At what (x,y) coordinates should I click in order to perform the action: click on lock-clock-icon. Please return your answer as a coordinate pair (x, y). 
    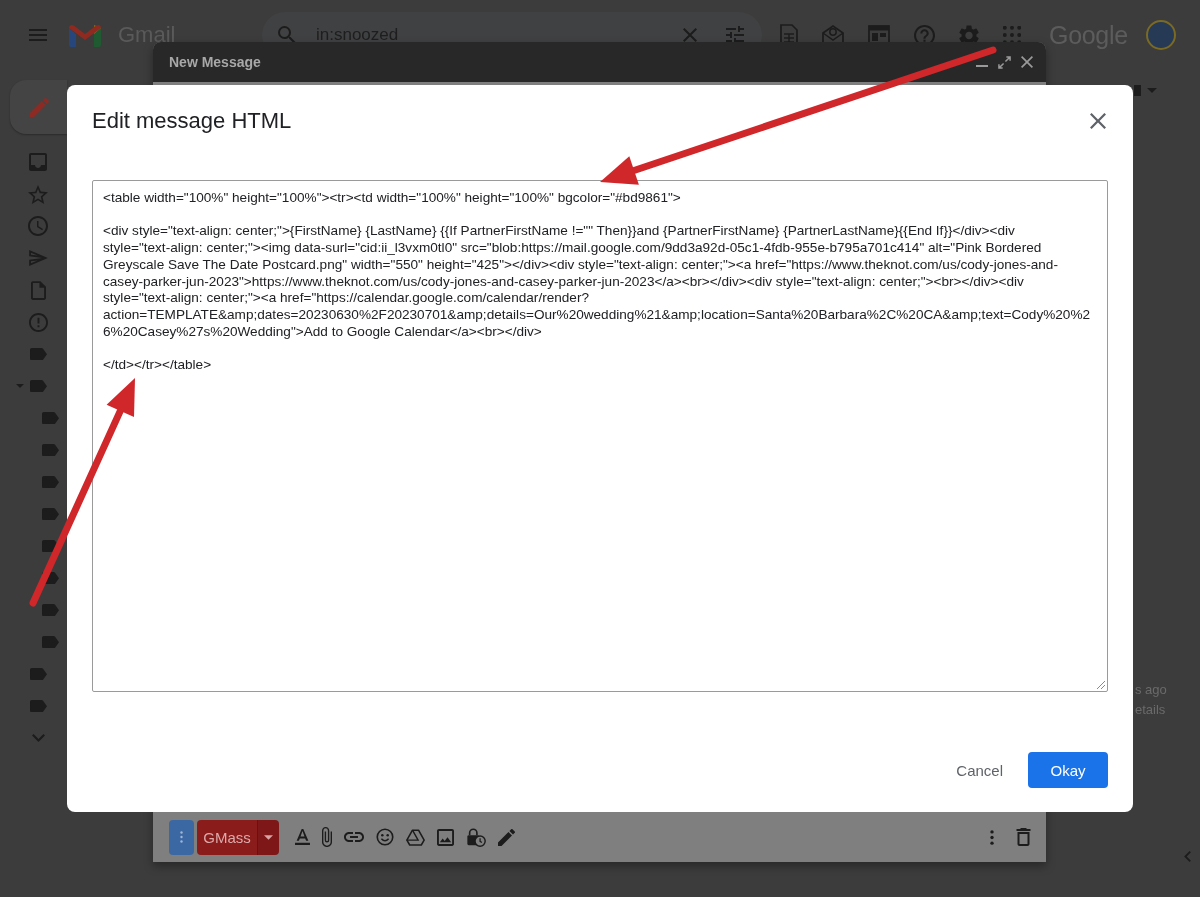
    Looking at the image, I should click on (476, 837).